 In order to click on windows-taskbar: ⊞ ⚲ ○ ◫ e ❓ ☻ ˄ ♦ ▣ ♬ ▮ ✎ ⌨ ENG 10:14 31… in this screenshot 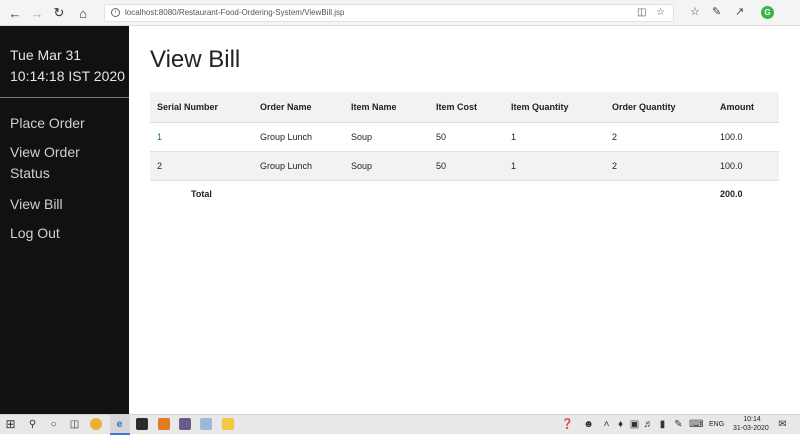, I will do `click(400, 424)`.